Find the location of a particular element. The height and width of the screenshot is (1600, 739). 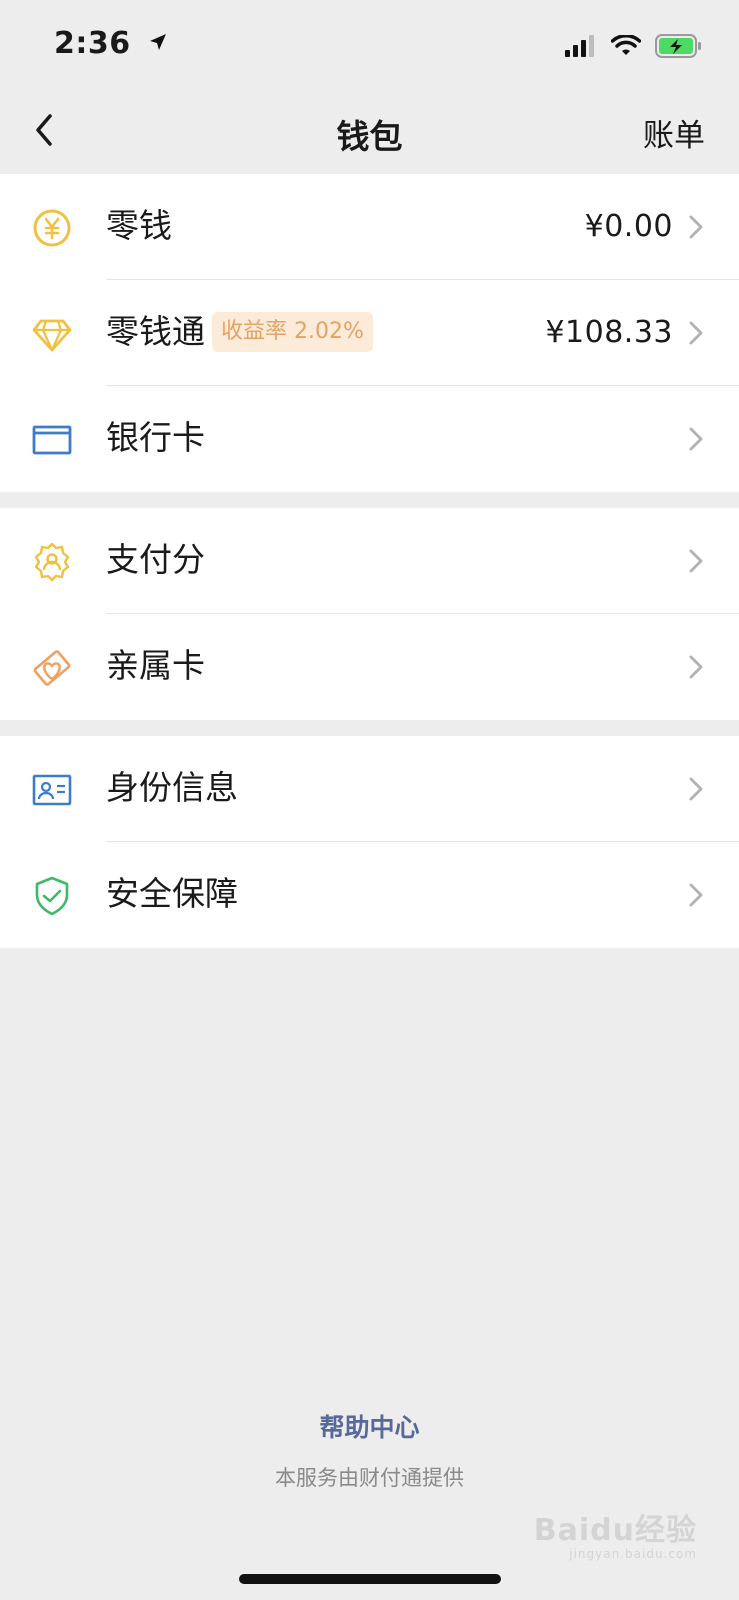

list-item-security: 安全保障 is located at coordinates (369, 895).